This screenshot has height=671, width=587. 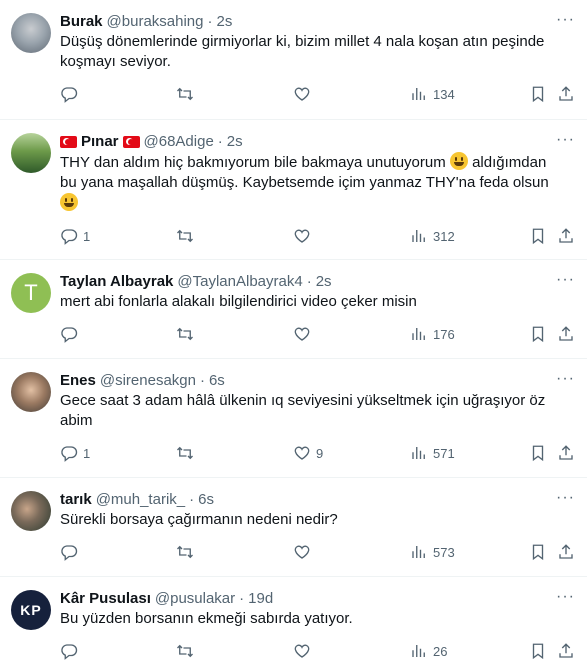 I want to click on display-name: Enes, so click(x=78, y=381).